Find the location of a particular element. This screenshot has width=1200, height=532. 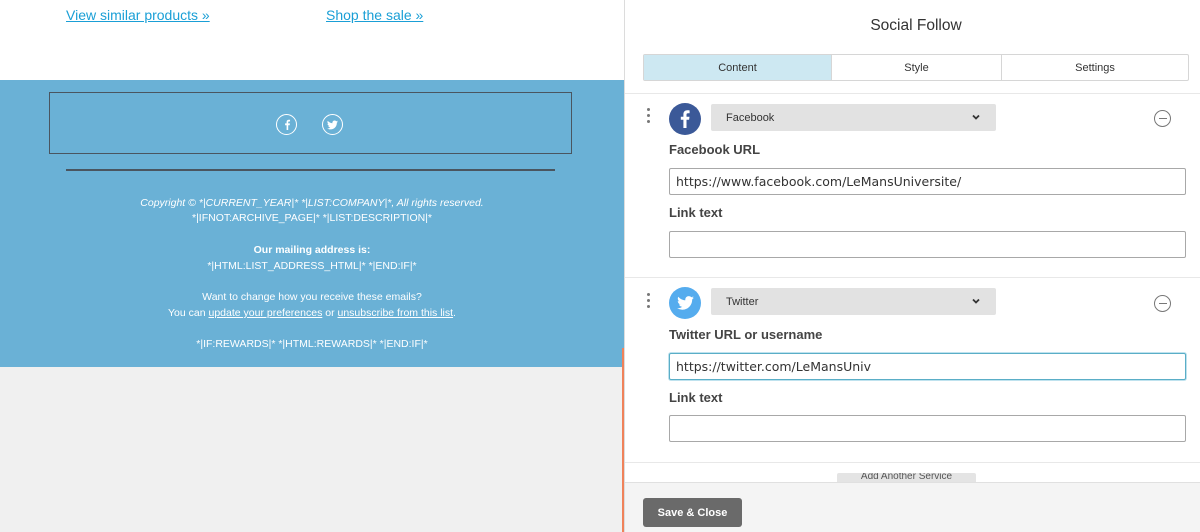

service-select-value: Twitter is located at coordinates (742, 301).